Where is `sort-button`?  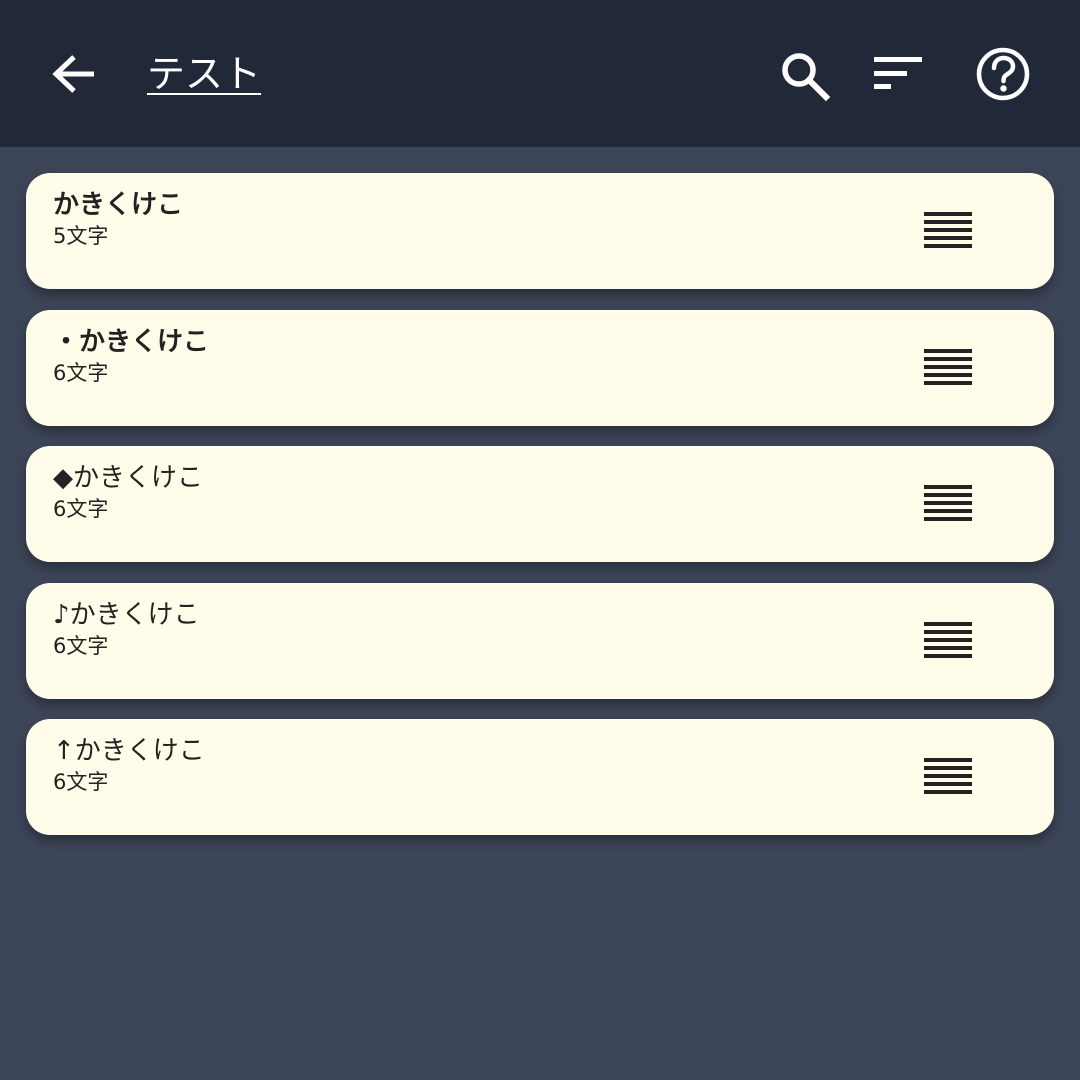 sort-button is located at coordinates (899, 74).